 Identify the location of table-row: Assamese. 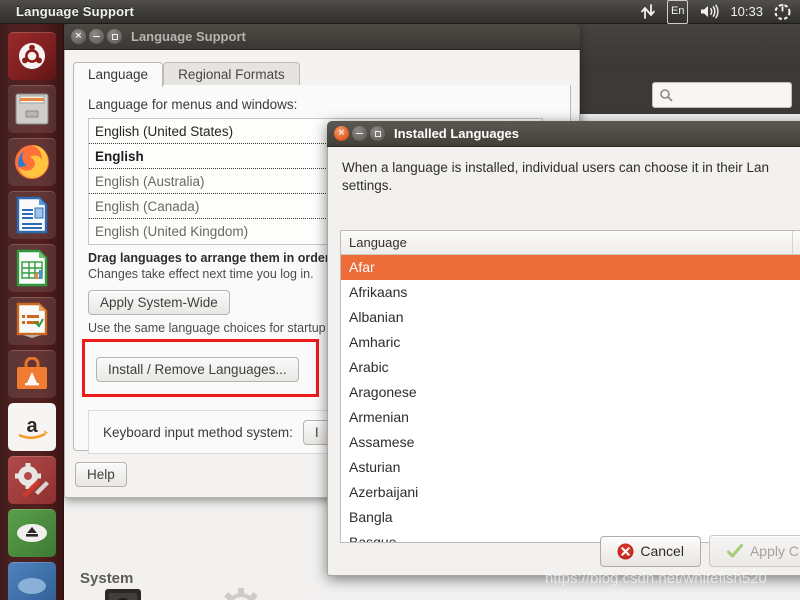
(570, 442).